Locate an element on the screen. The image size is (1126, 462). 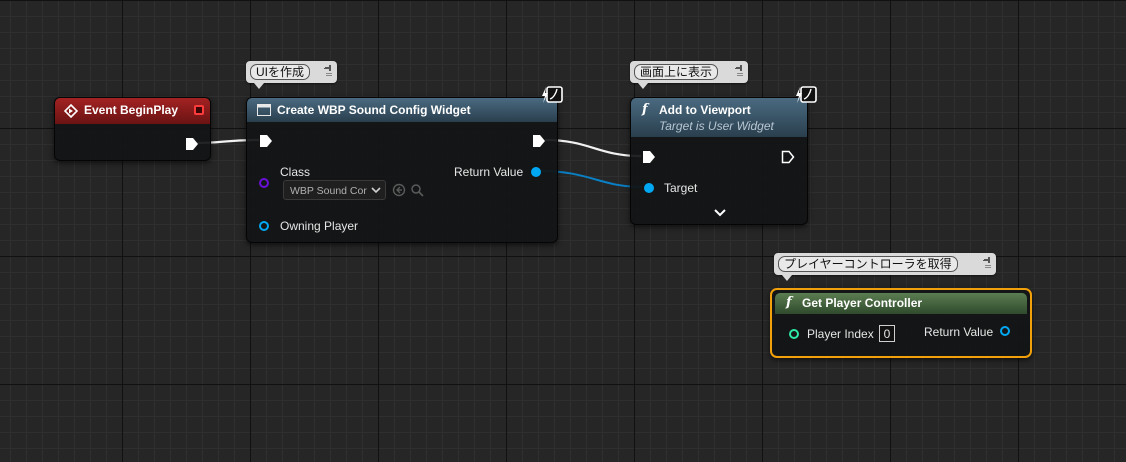
get-player-controller-header: f Get Player Controller is located at coordinates (901, 303).